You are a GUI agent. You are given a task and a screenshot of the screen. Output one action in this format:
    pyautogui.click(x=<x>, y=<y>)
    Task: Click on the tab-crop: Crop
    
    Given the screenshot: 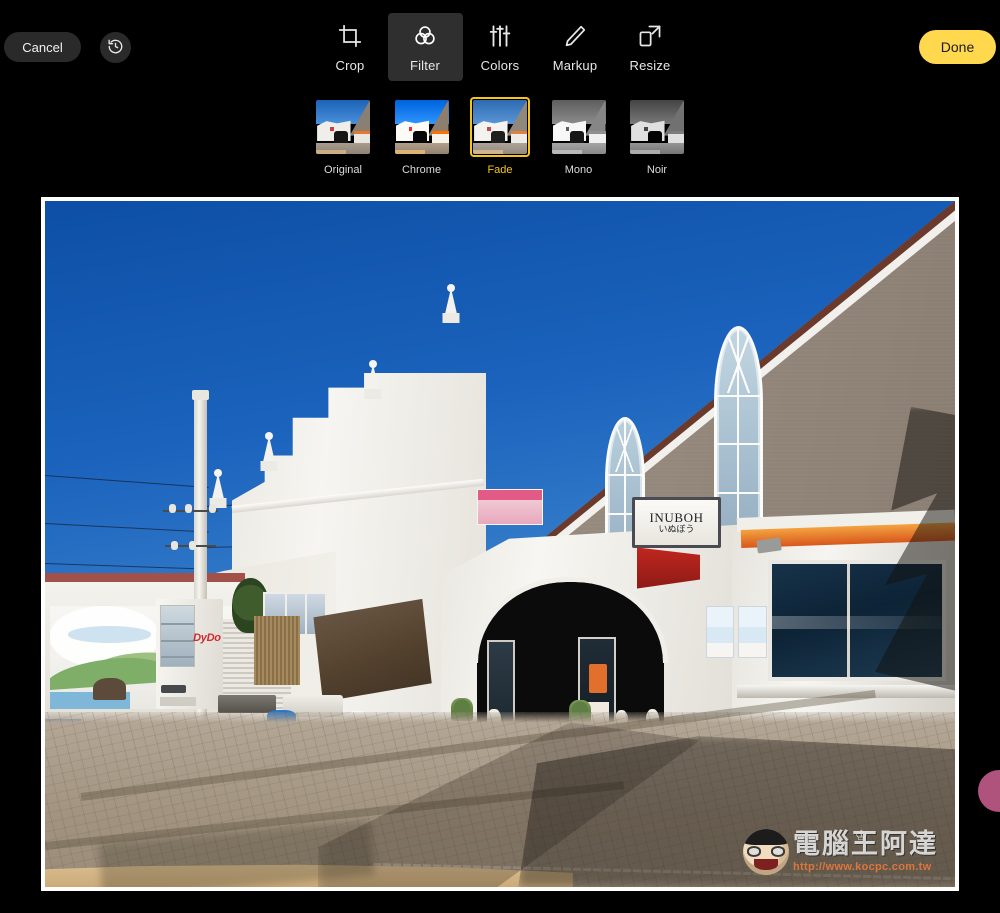 What is the action you would take?
    pyautogui.click(x=350, y=47)
    